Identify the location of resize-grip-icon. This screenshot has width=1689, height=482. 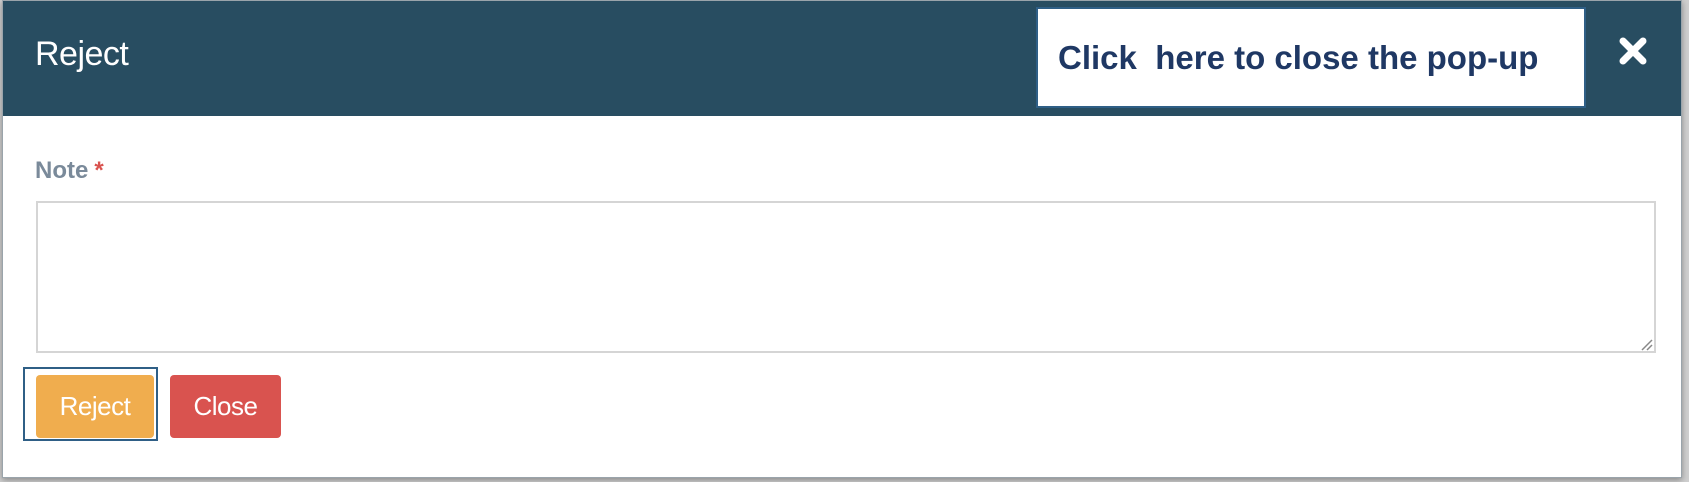
(1645, 343).